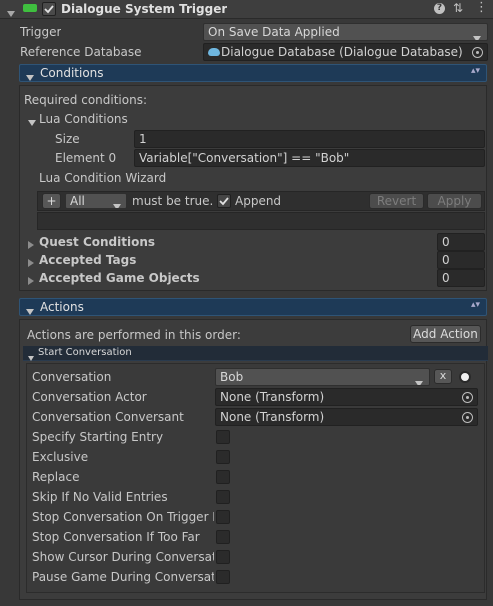 This screenshot has height=606, width=493. Describe the element at coordinates (85, 352) in the screenshot. I see `start-conversation-title: Start Conversation` at that location.